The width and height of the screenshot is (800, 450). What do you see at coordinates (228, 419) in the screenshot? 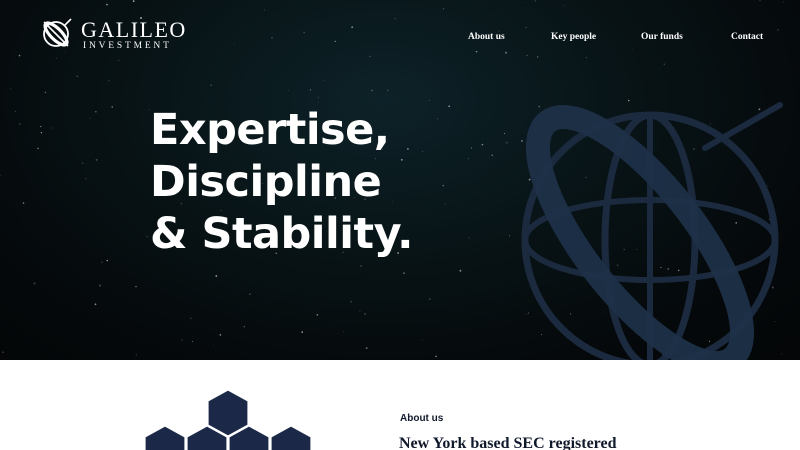
I see `hexagon-cluster-icon` at bounding box center [228, 419].